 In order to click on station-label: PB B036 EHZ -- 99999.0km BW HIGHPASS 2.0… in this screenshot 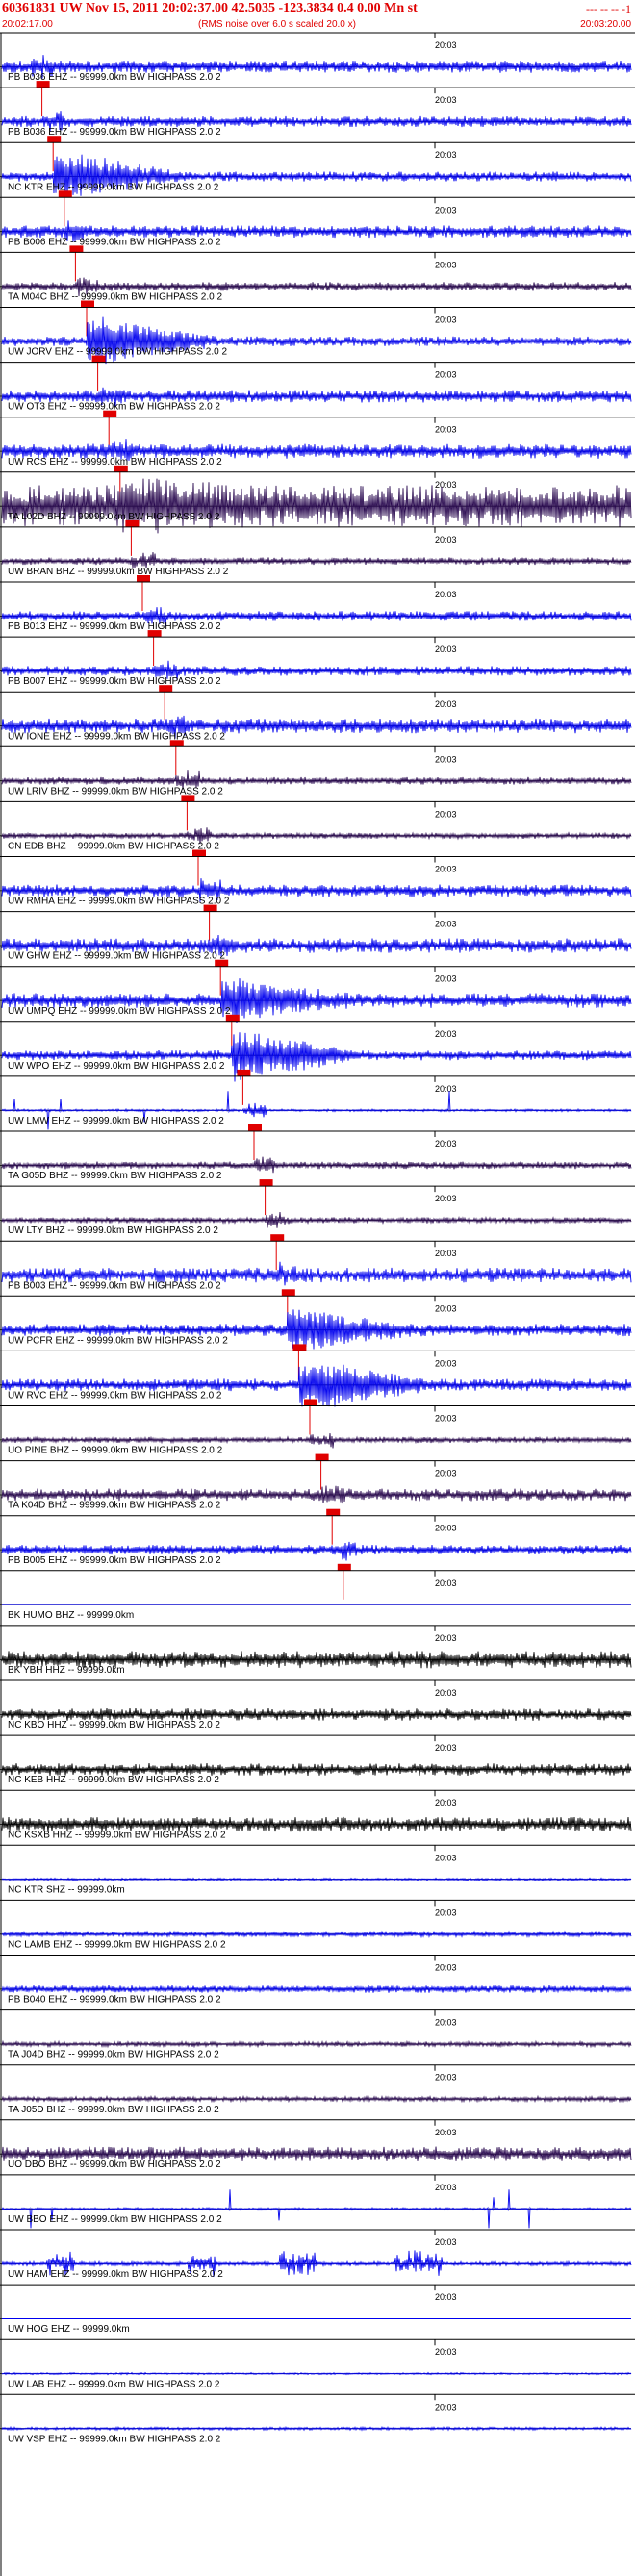, I will do `click(114, 132)`.